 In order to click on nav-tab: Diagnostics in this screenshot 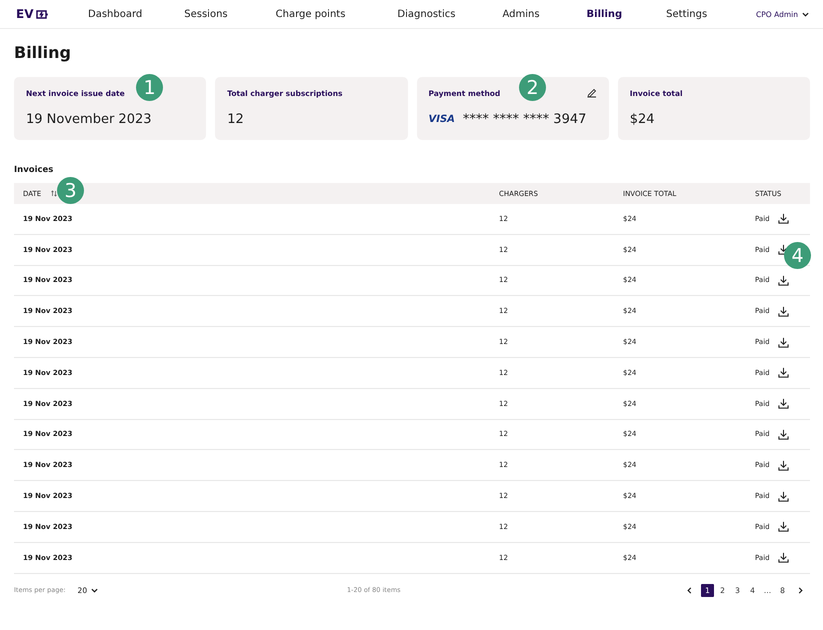, I will do `click(426, 14)`.